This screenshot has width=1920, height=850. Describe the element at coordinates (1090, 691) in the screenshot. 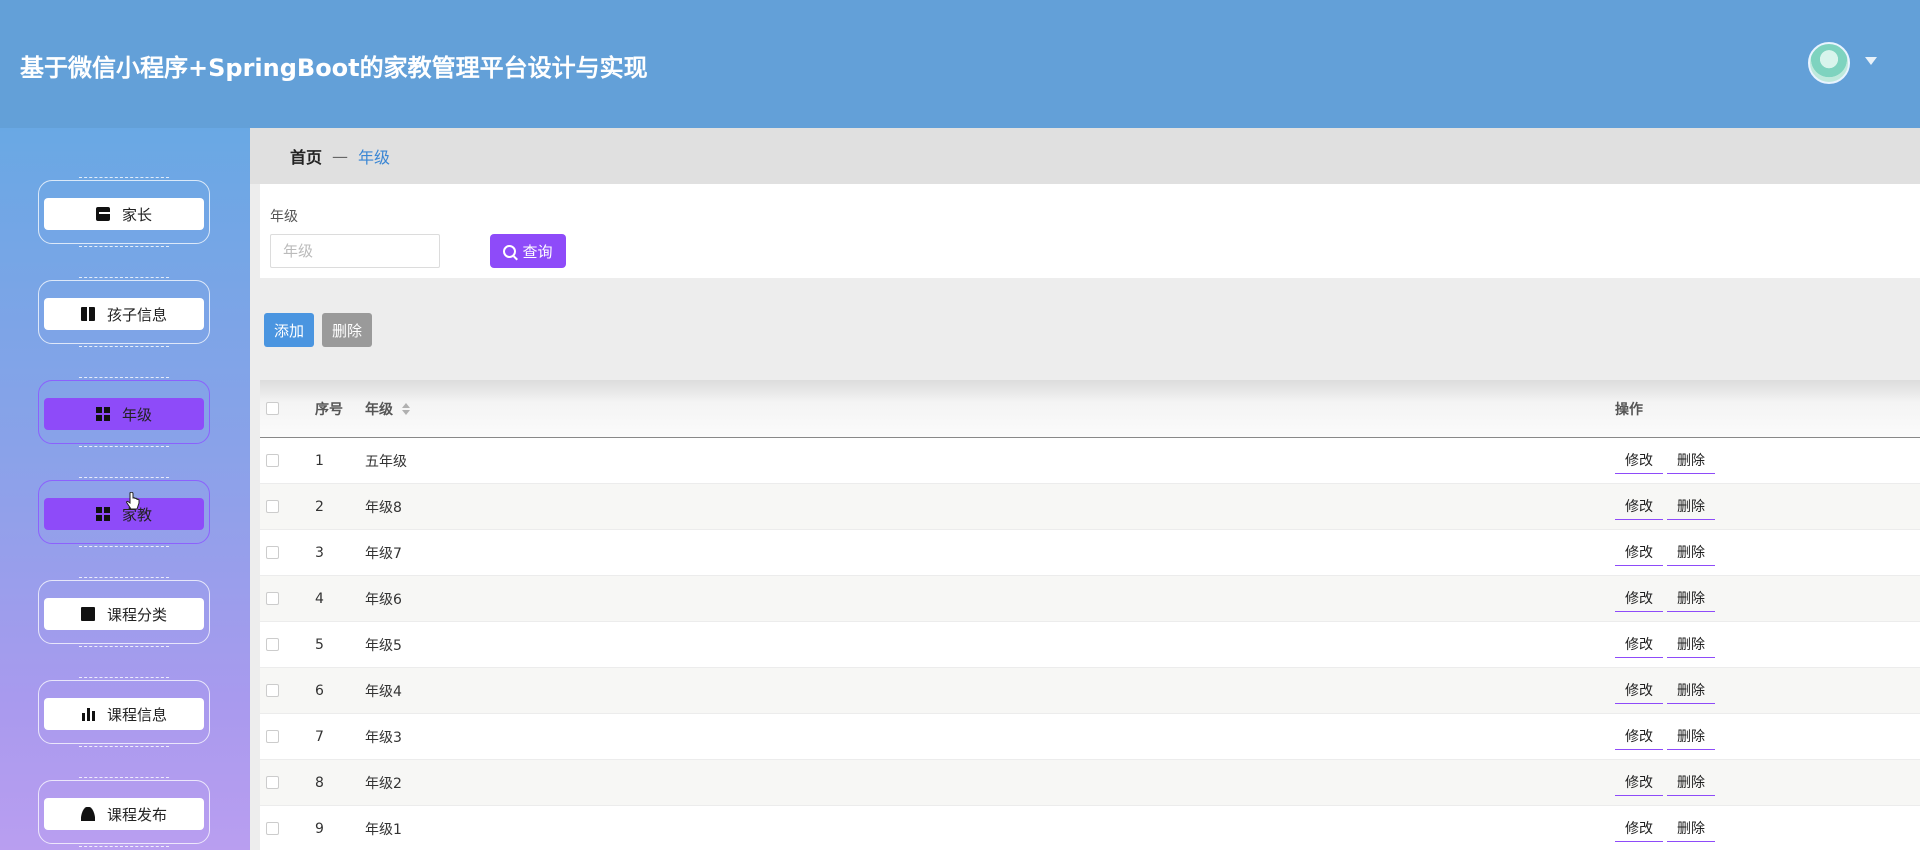

I see `table-row: 6 年级4 修改 删除` at that location.